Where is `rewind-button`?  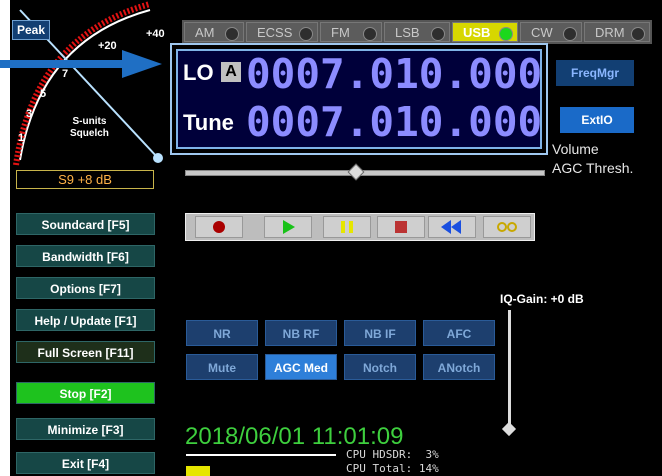
rewind-button is located at coordinates (452, 227).